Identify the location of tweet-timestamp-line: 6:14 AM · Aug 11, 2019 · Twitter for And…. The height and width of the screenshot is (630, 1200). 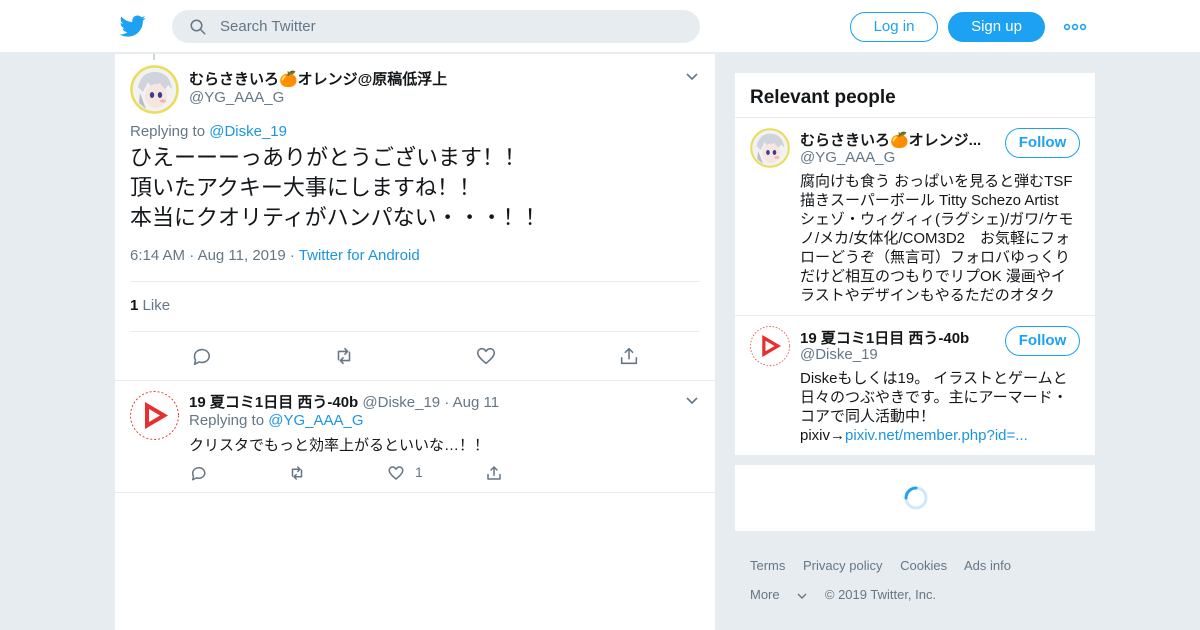
(275, 255).